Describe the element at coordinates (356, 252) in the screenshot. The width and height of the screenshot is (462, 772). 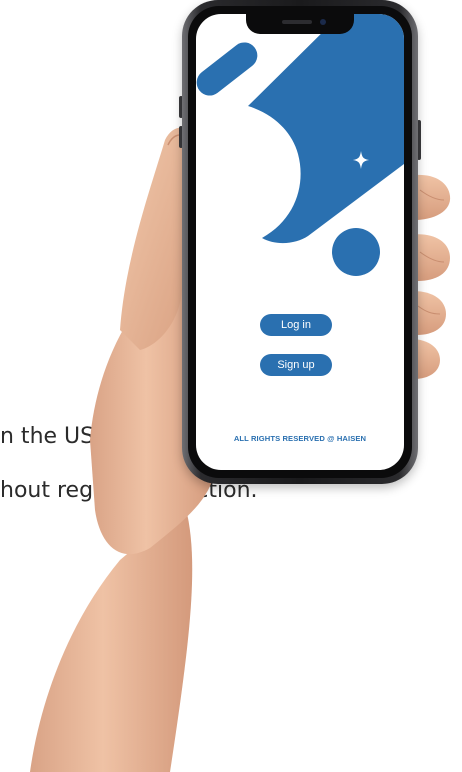
I see `circle-shape` at that location.